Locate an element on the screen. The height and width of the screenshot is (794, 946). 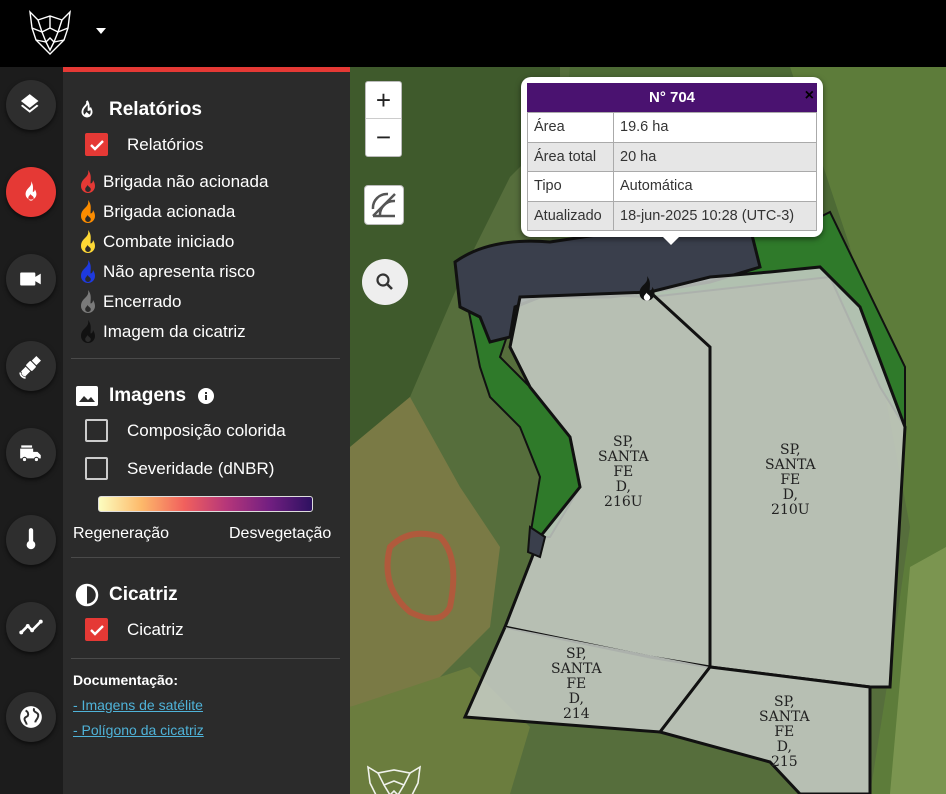
fire-marker-icon is located at coordinates (647, 290).